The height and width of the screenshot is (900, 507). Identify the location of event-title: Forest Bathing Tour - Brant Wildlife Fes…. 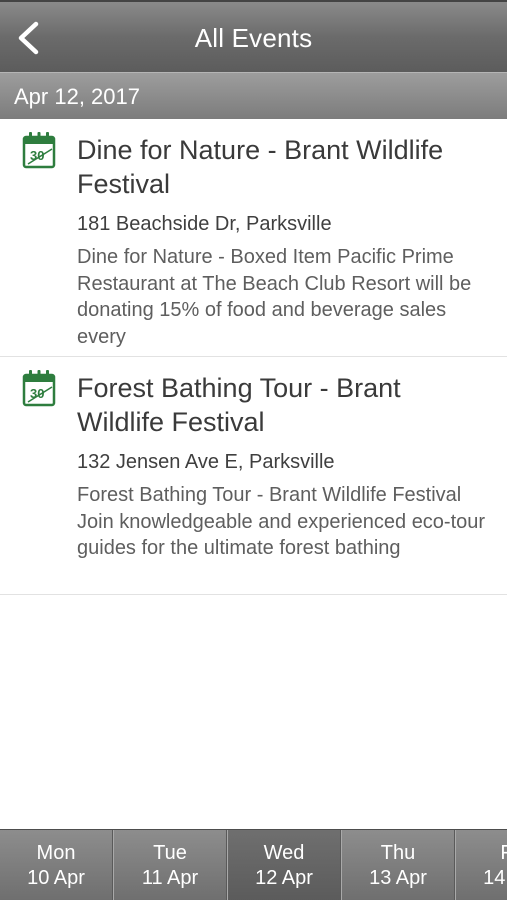
(239, 405).